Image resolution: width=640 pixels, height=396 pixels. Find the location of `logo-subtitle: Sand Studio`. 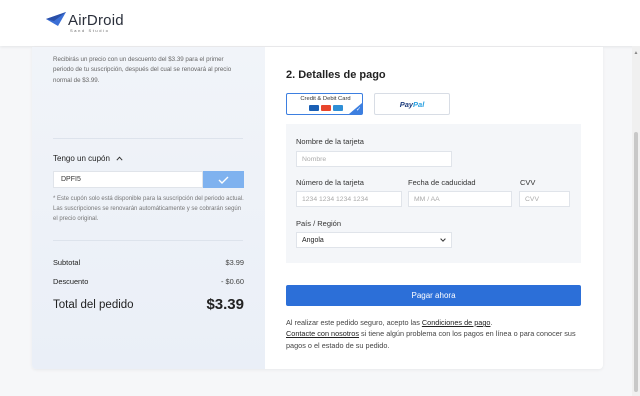

logo-subtitle: Sand Studio is located at coordinates (90, 30).